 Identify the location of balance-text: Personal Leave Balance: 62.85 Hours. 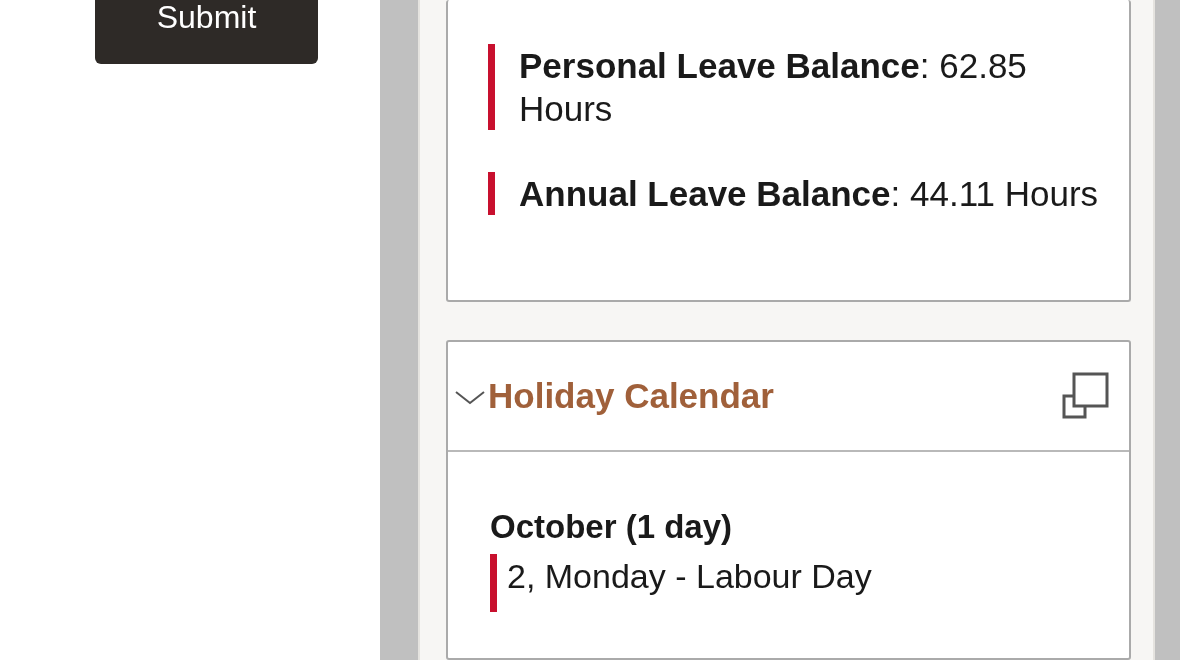
(773, 87).